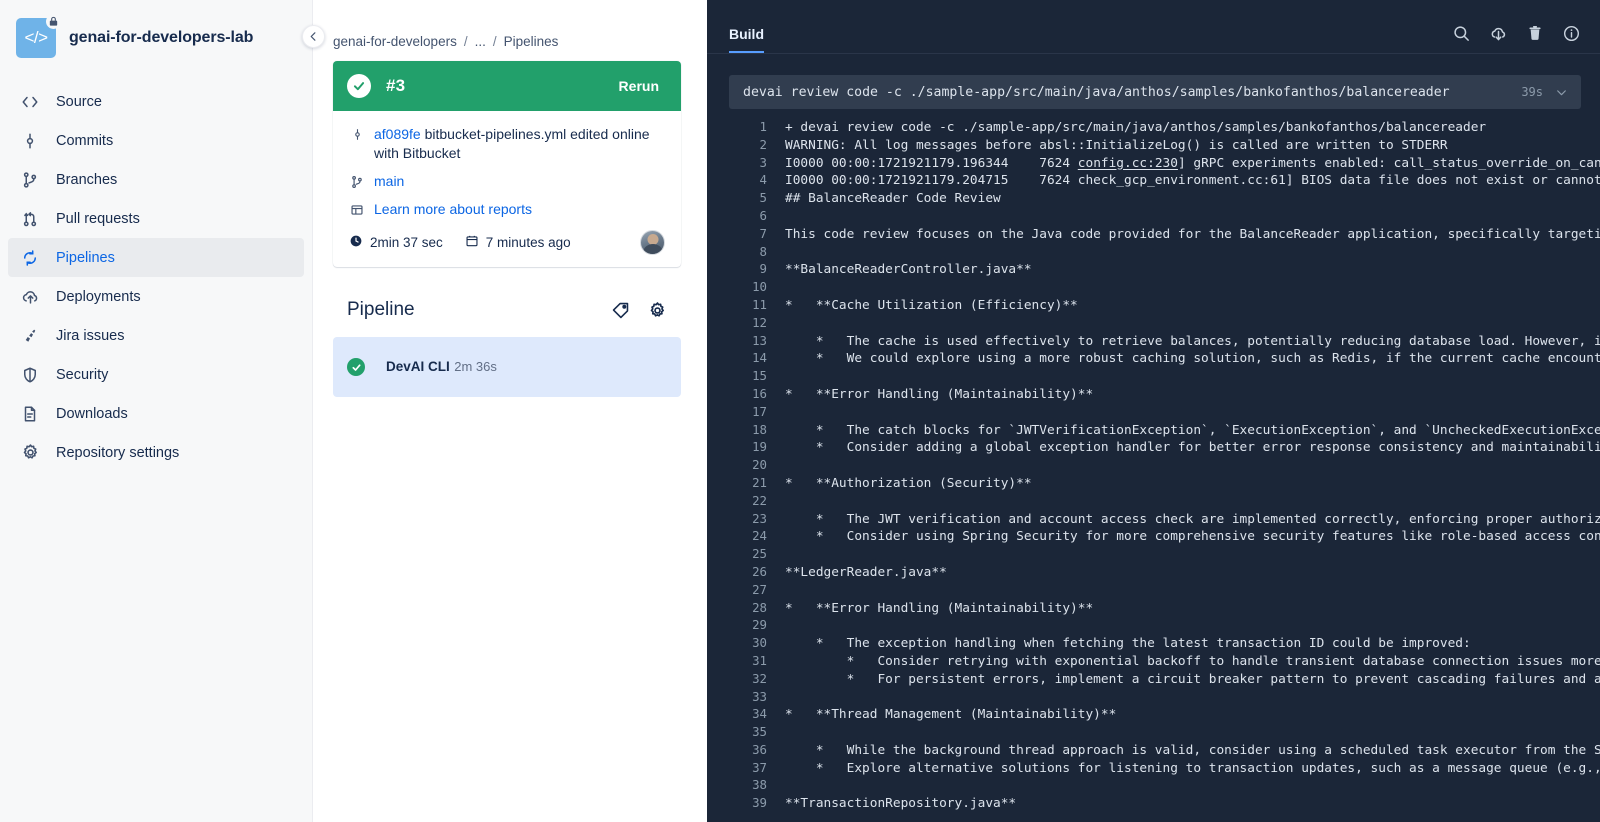  Describe the element at coordinates (759, 304) in the screenshot. I see `log-line-number: 11` at that location.